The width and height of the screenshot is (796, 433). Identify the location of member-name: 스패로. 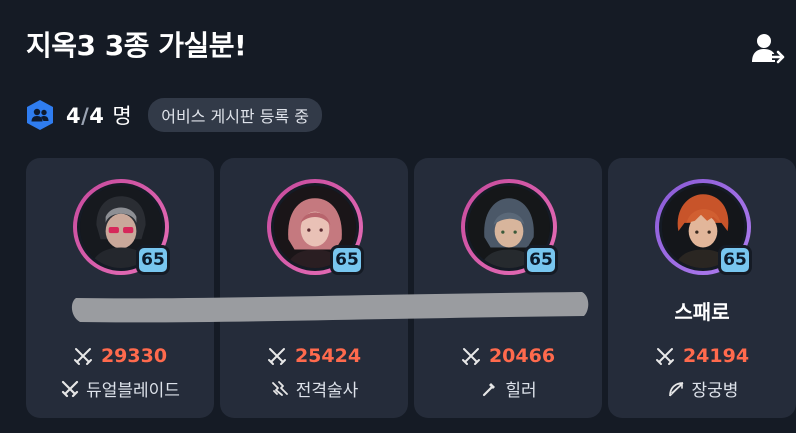
(702, 312).